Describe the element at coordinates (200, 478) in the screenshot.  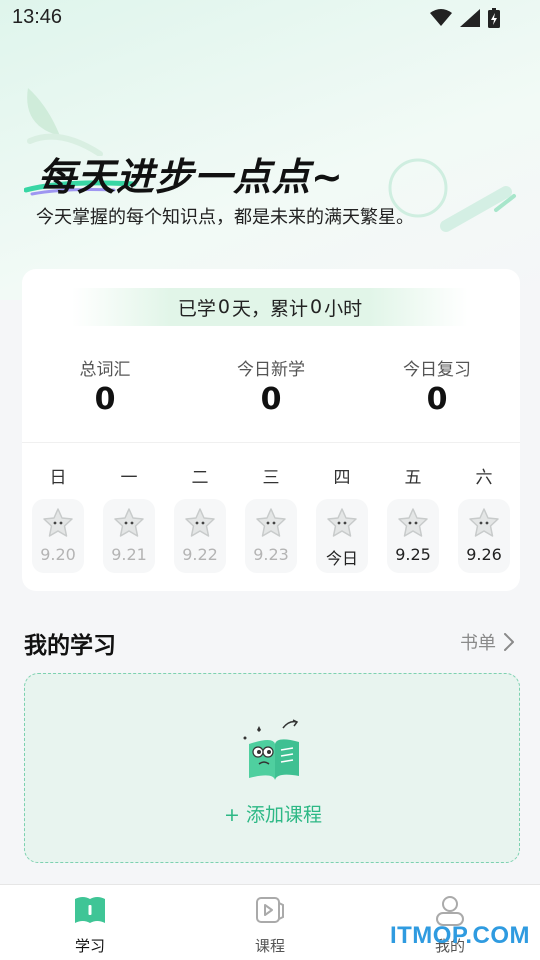
I see `day-name: 二` at that location.